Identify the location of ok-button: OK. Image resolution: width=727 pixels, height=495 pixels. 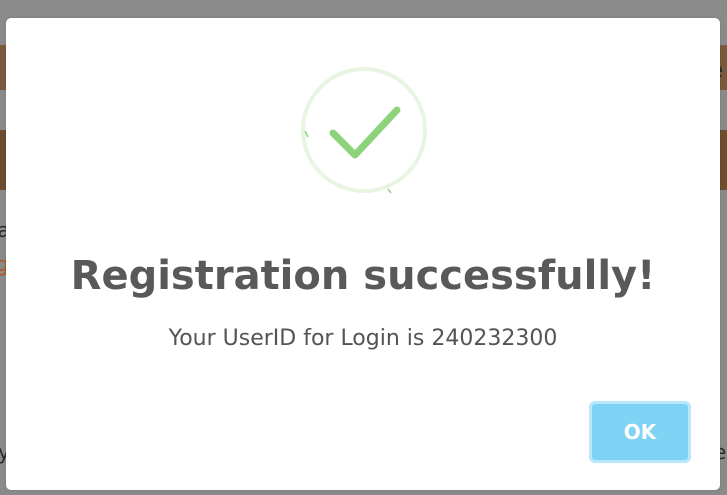
(640, 432).